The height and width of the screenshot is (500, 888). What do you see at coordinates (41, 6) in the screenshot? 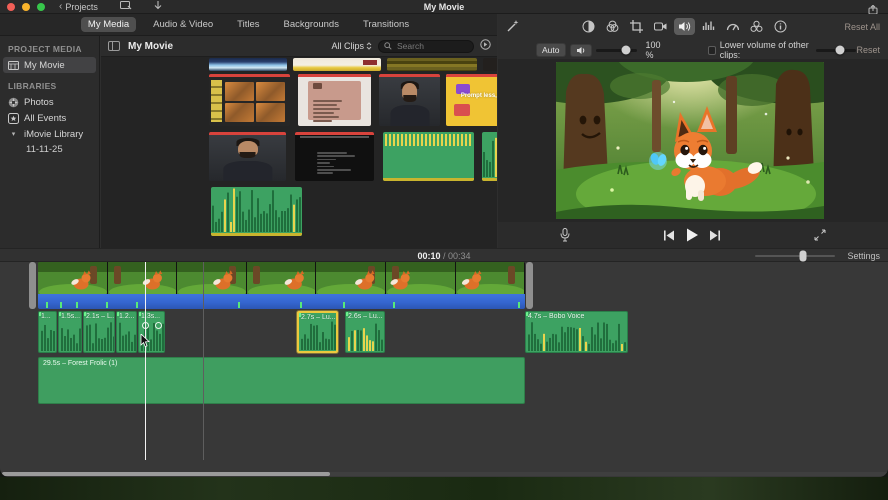
I see `zoom-window-button` at bounding box center [41, 6].